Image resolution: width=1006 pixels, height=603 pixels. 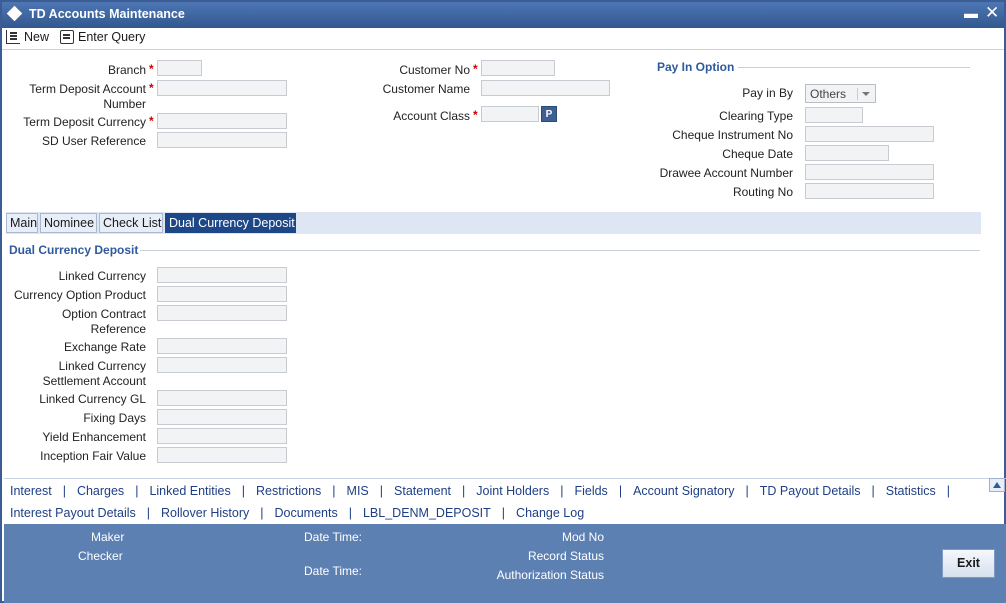 What do you see at coordinates (179, 68) in the screenshot?
I see `branch-field` at bounding box center [179, 68].